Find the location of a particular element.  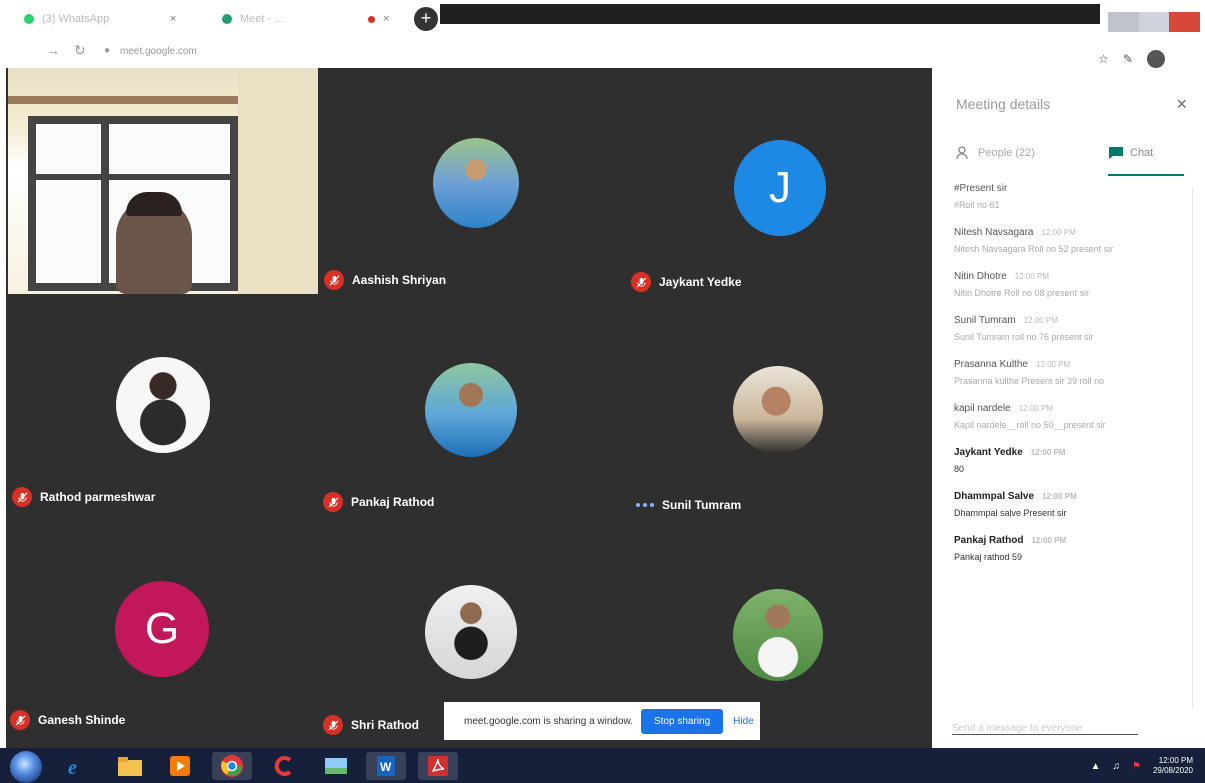

browser-tab-meet: Meet - ... × is located at coordinates (305, 19).